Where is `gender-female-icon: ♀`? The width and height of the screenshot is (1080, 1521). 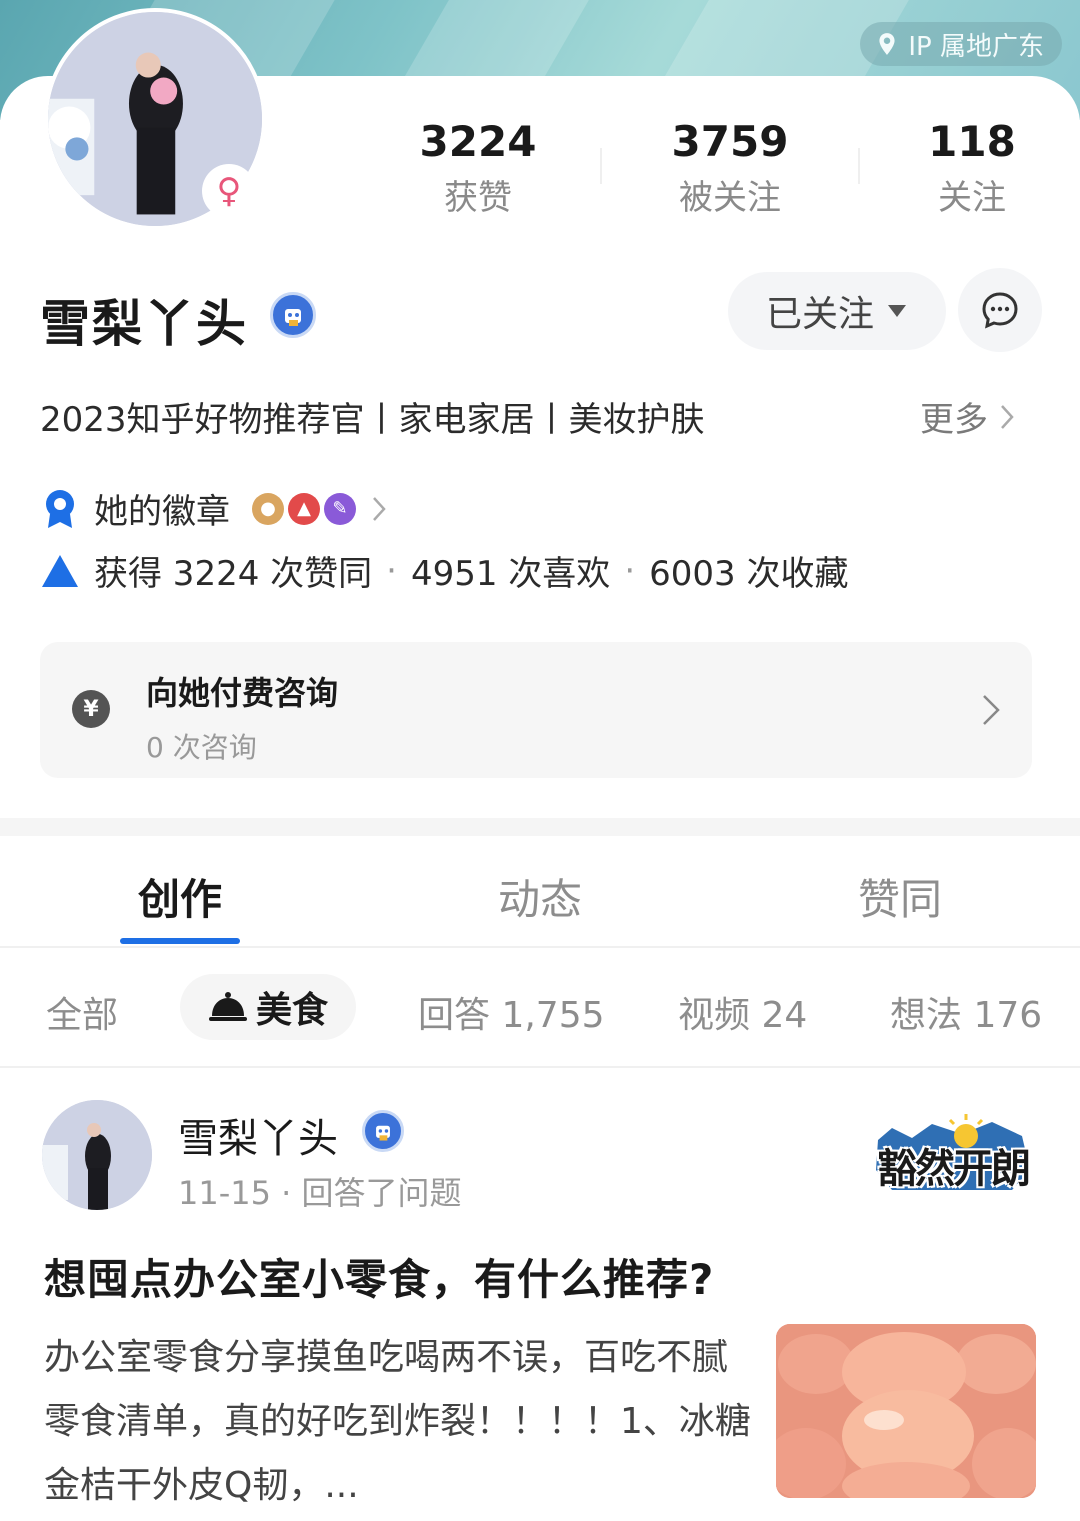 gender-female-icon: ♀ is located at coordinates (229, 191).